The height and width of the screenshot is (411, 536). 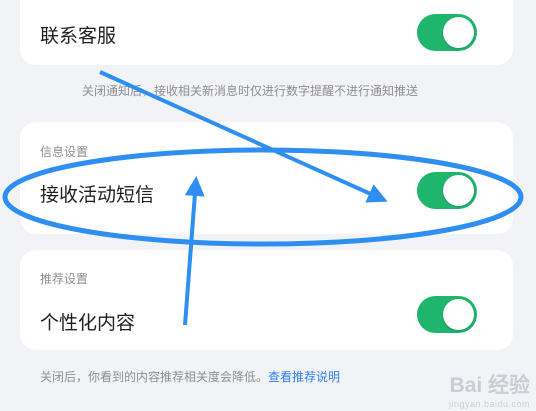 I want to click on contact-support-toggle, so click(x=447, y=32).